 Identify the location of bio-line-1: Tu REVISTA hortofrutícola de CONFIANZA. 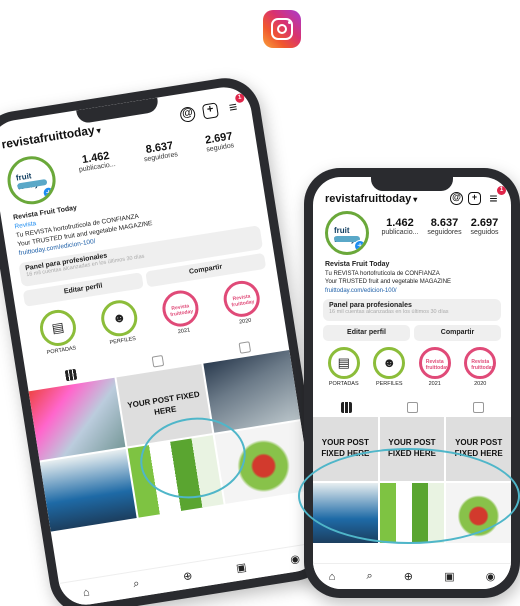
(382, 273).